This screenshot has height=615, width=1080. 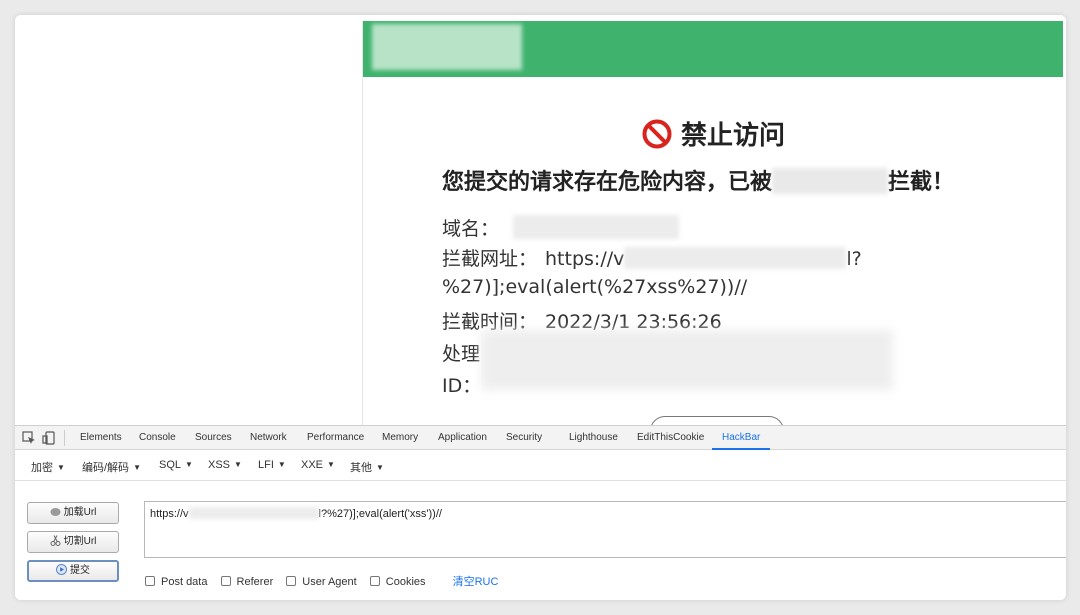 I want to click on menu-encode-decode: 编码/解码 ▼, so click(x=111, y=467).